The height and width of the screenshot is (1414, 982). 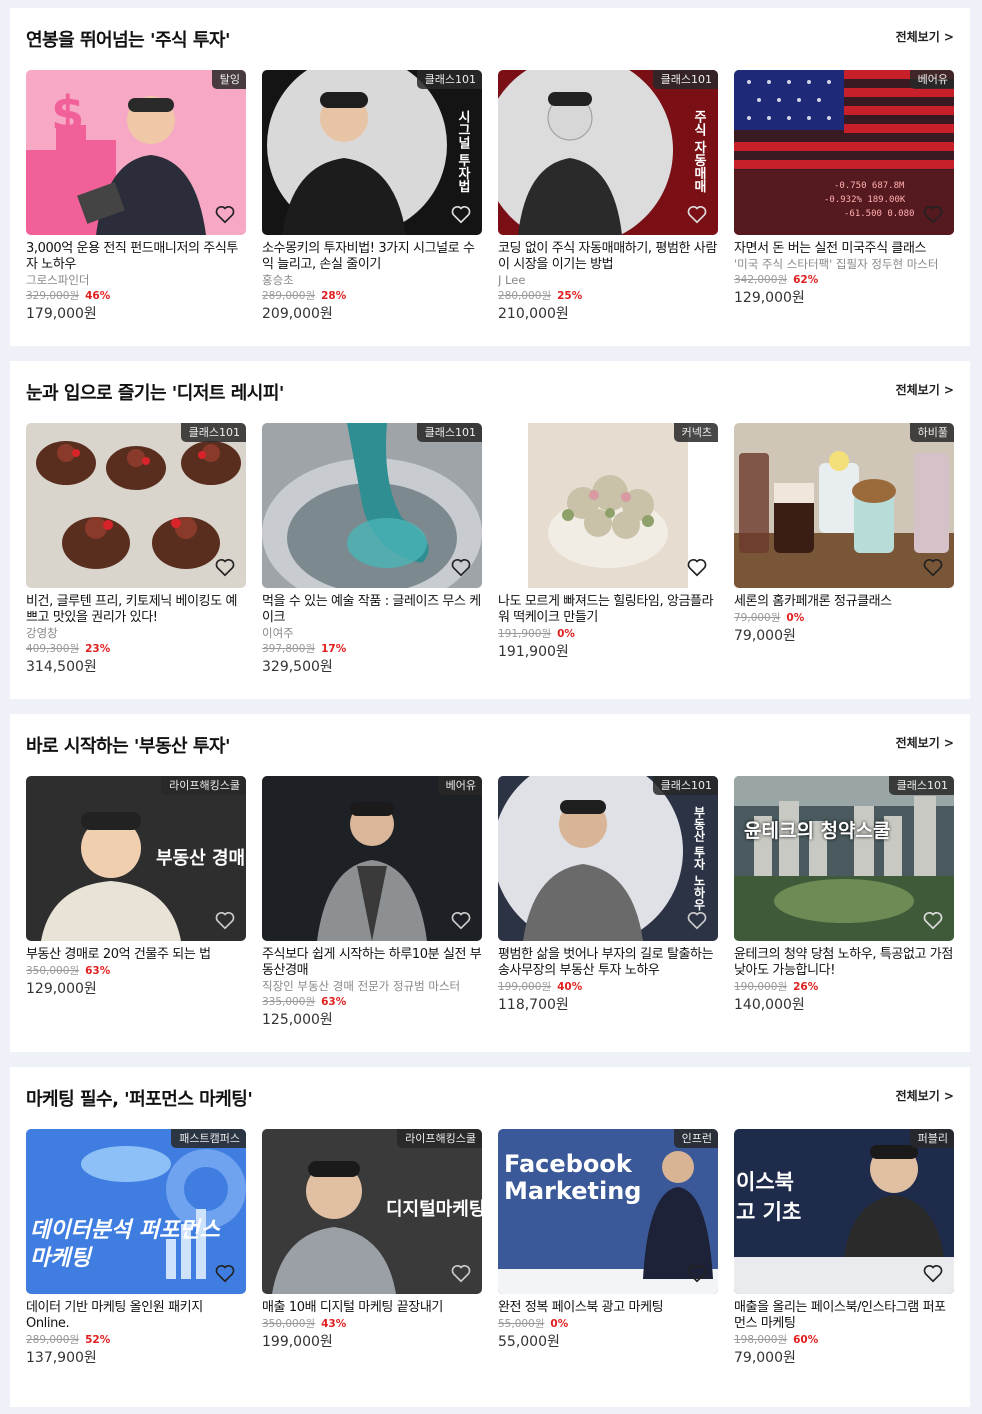 I want to click on course-title: 부동산 경매로 20억 건물주 되는 법, so click(x=136, y=955).